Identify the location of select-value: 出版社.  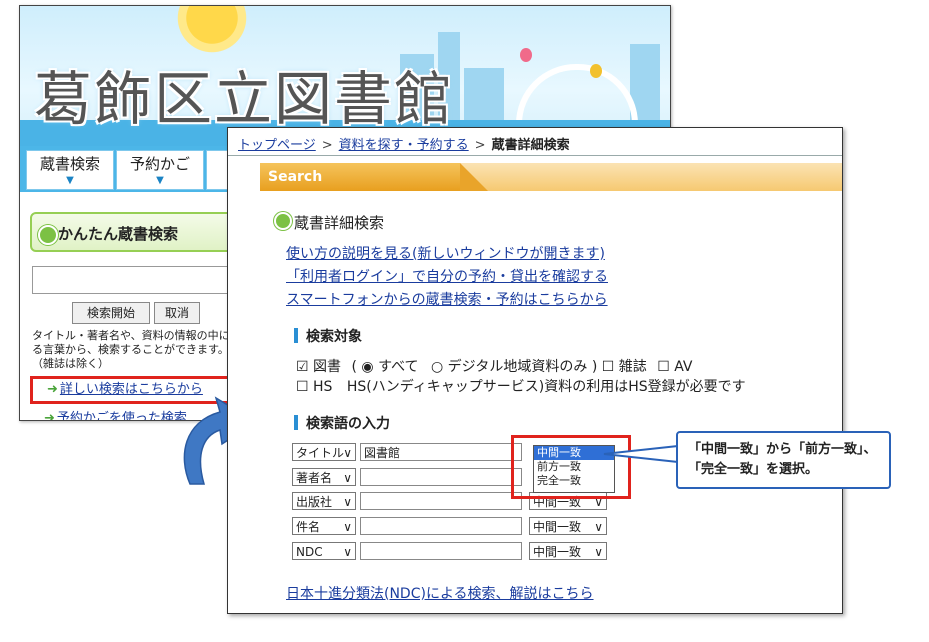
(314, 502).